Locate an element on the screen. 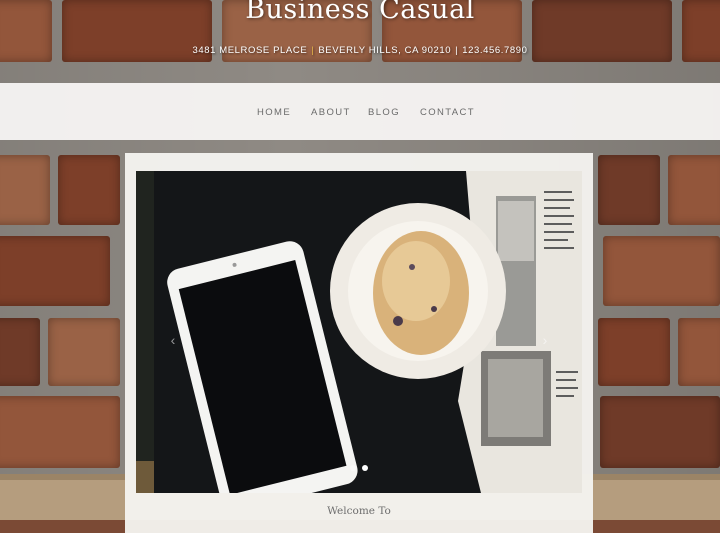  site-brand-title: Business Casual is located at coordinates (360, 12).